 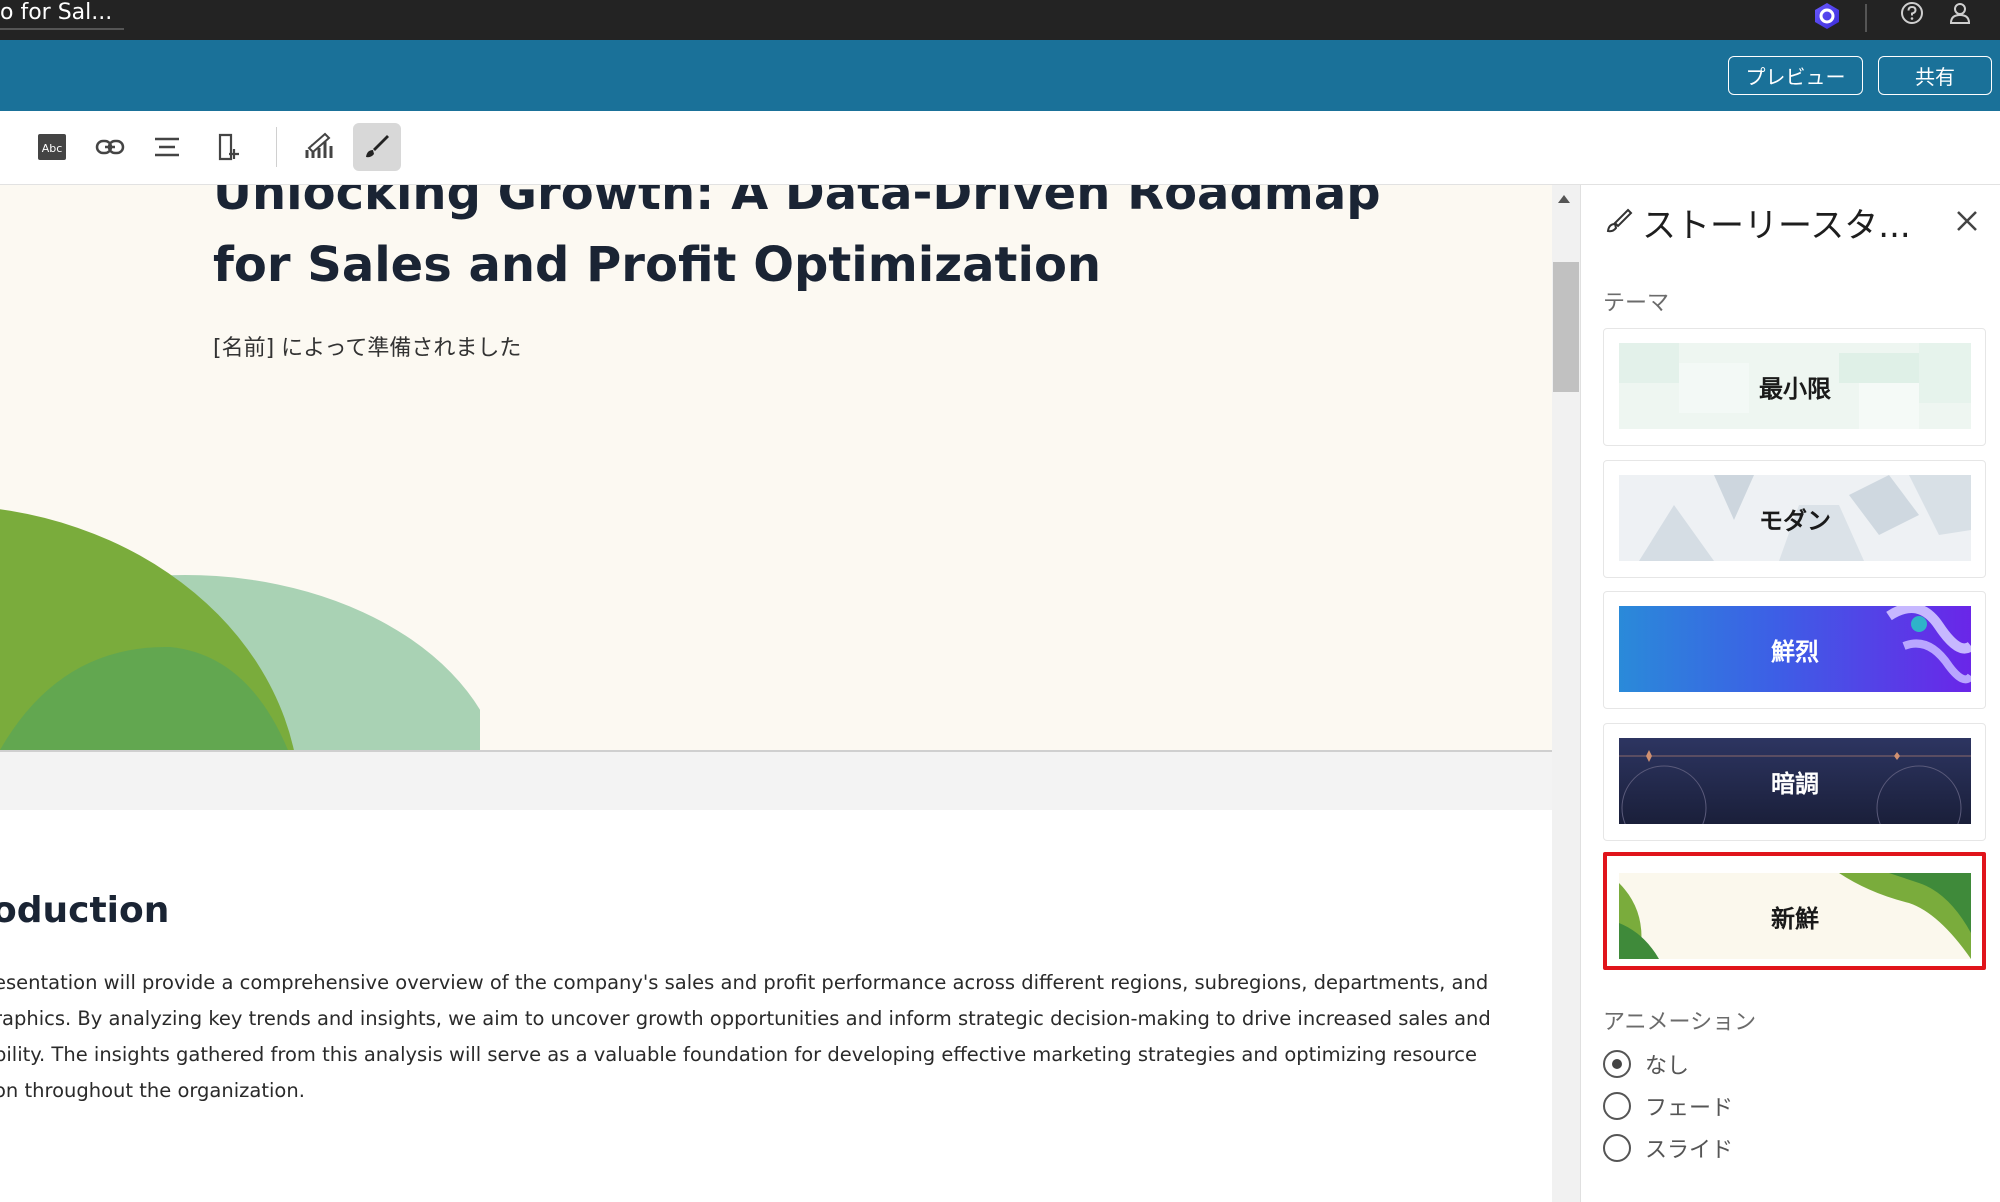 I want to click on align-button, so click(x=167, y=147).